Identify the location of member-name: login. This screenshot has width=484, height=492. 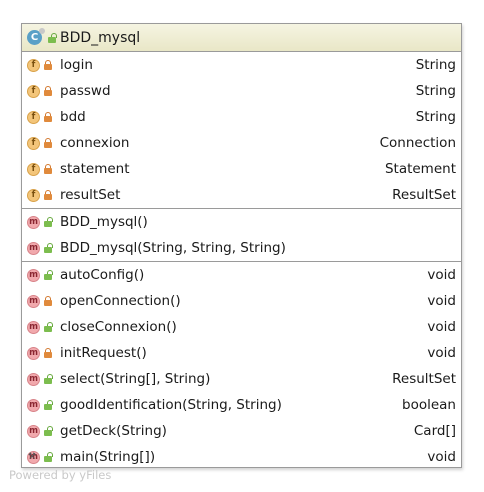
(76, 65).